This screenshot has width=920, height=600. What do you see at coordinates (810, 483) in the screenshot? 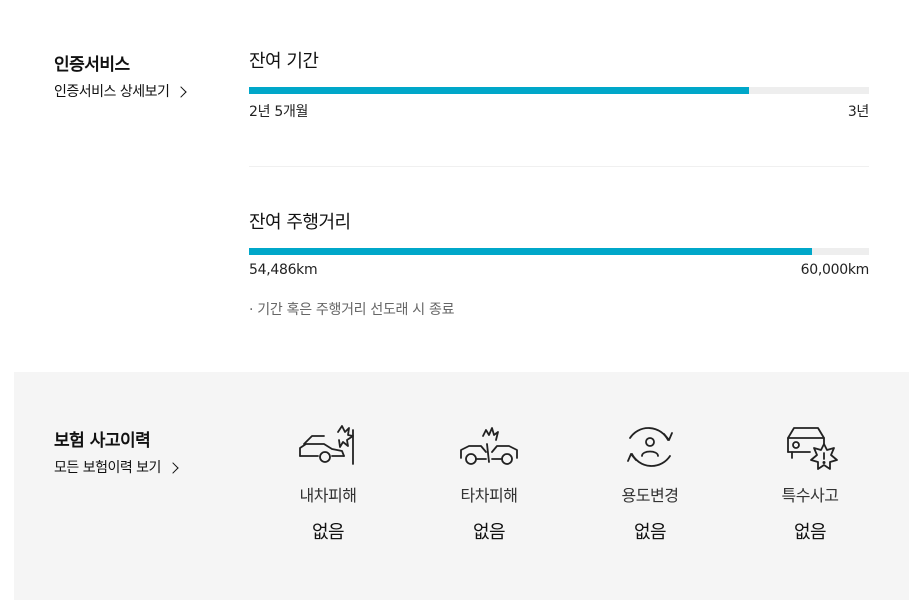
I see `insurance-item-special-accident: 특수사고 없음` at bounding box center [810, 483].